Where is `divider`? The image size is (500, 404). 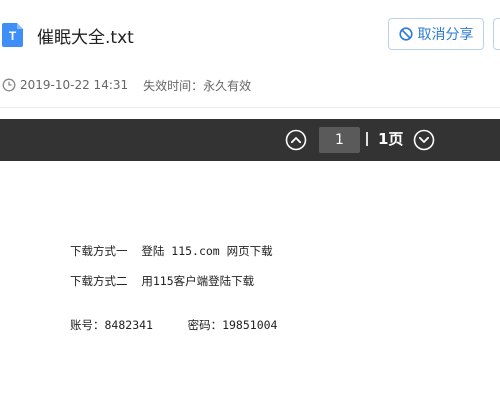
divider is located at coordinates (250, 107).